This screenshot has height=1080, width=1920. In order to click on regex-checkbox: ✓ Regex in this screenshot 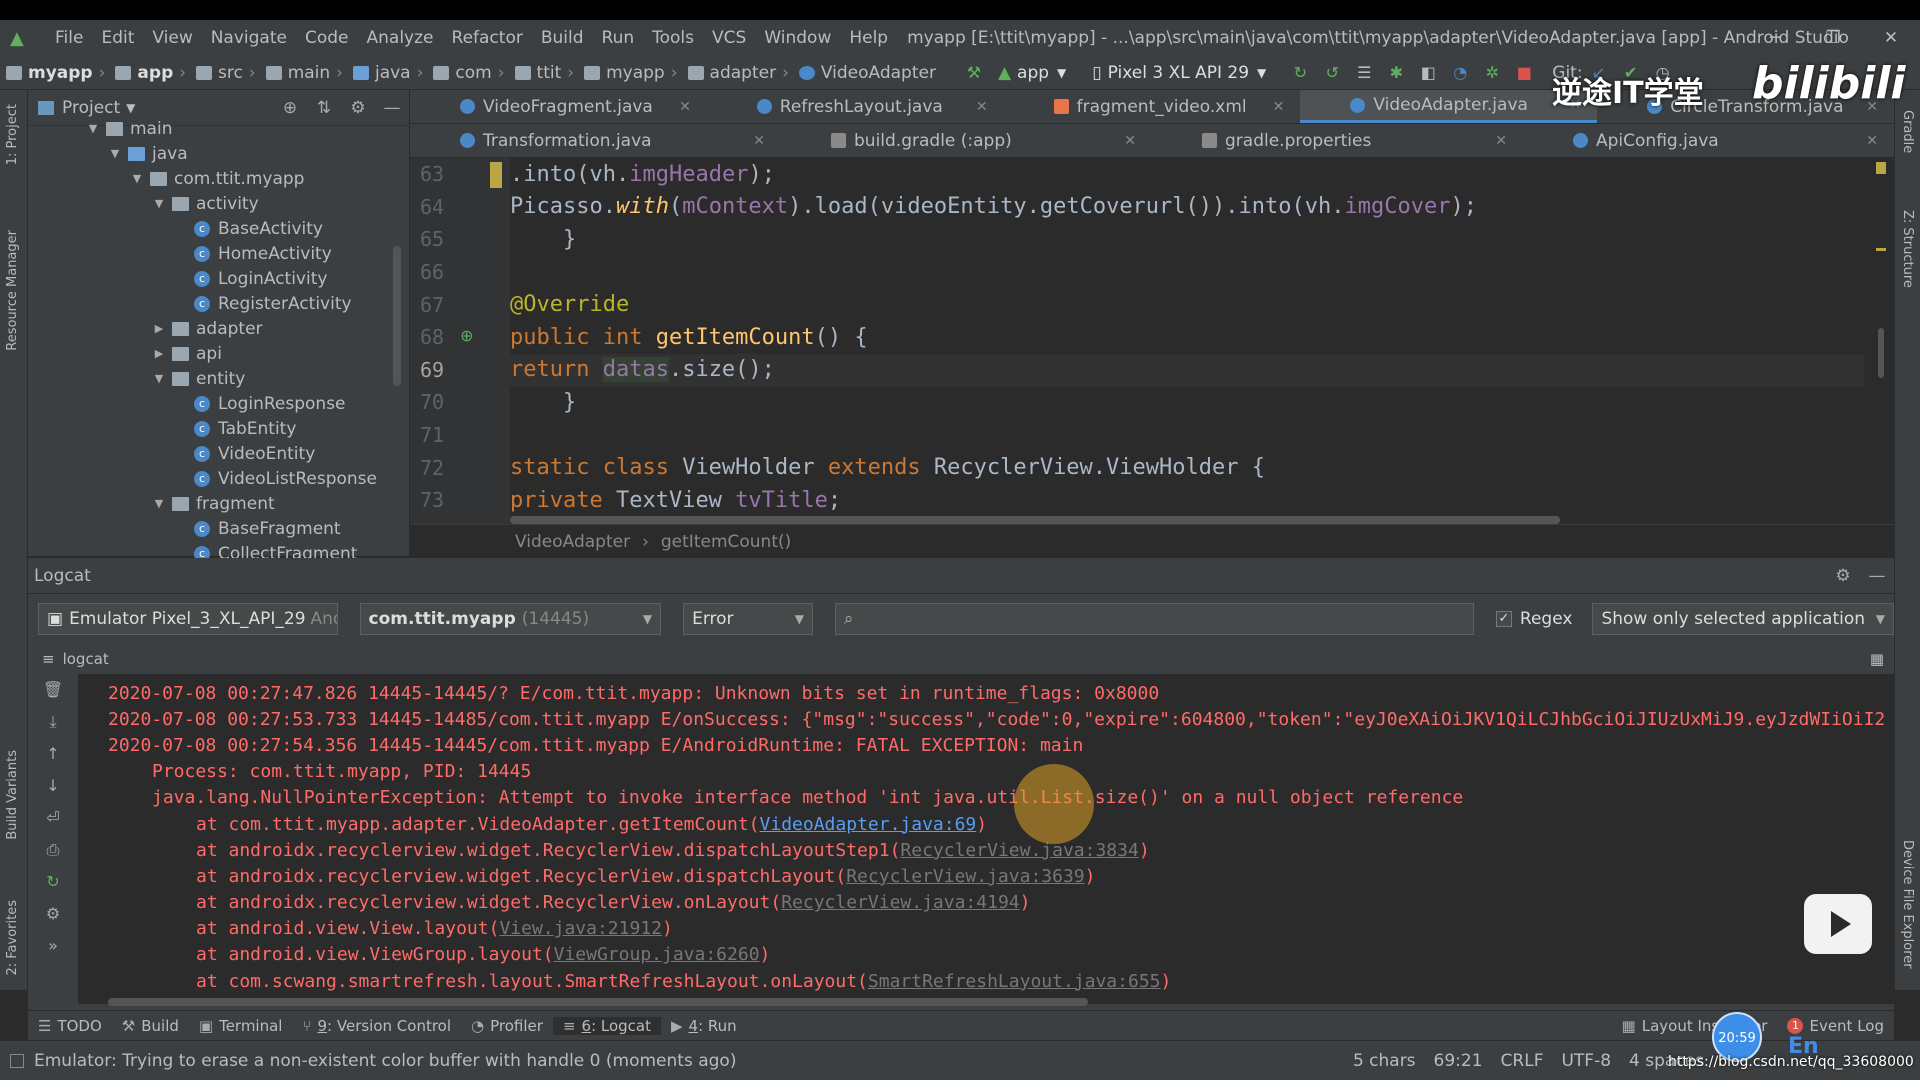, I will do `click(1533, 619)`.